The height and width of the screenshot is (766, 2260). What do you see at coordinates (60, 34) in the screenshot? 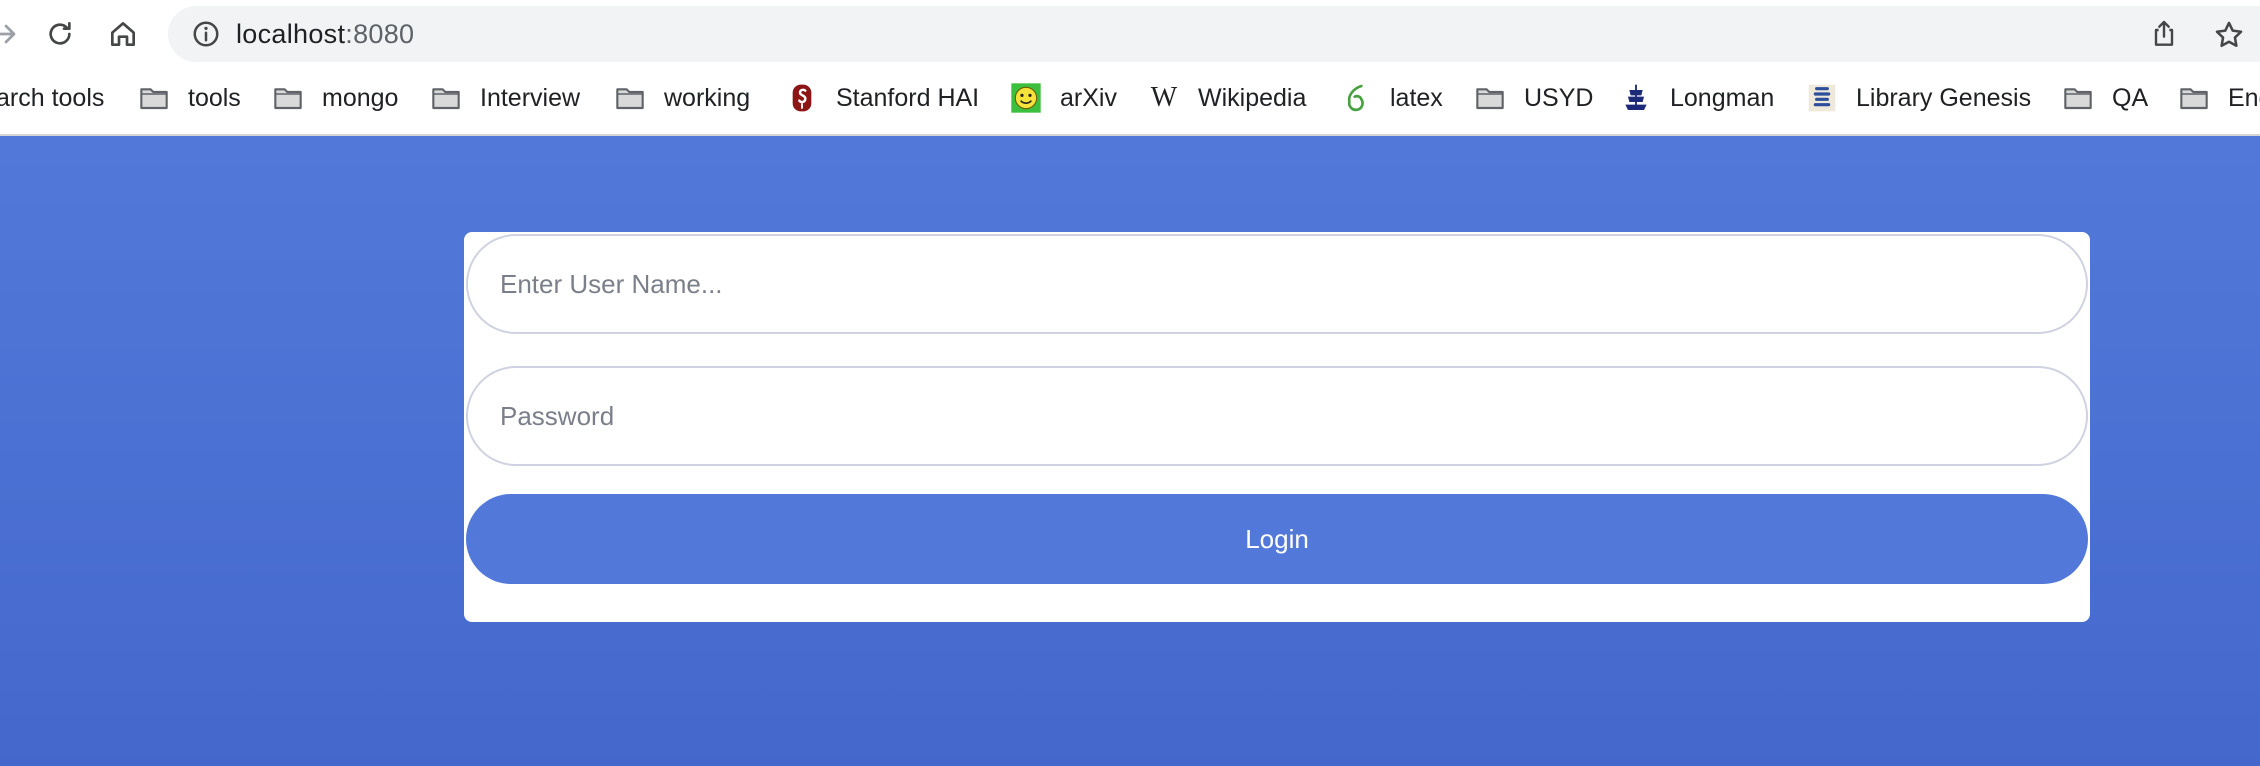
I see `reload-icon` at bounding box center [60, 34].